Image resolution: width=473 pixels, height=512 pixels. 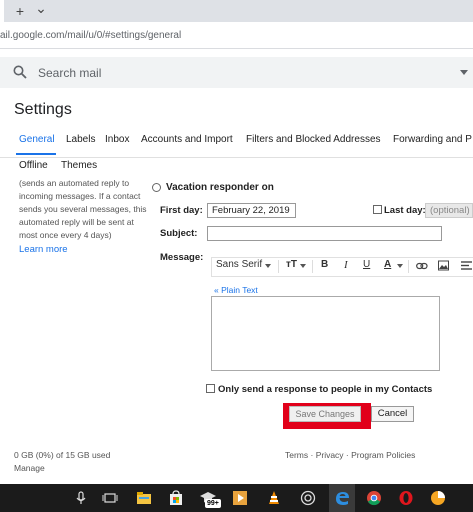 What do you see at coordinates (62, 455) in the screenshot?
I see `storage-usage: 0 GB (0%) of 15 GB used` at bounding box center [62, 455].